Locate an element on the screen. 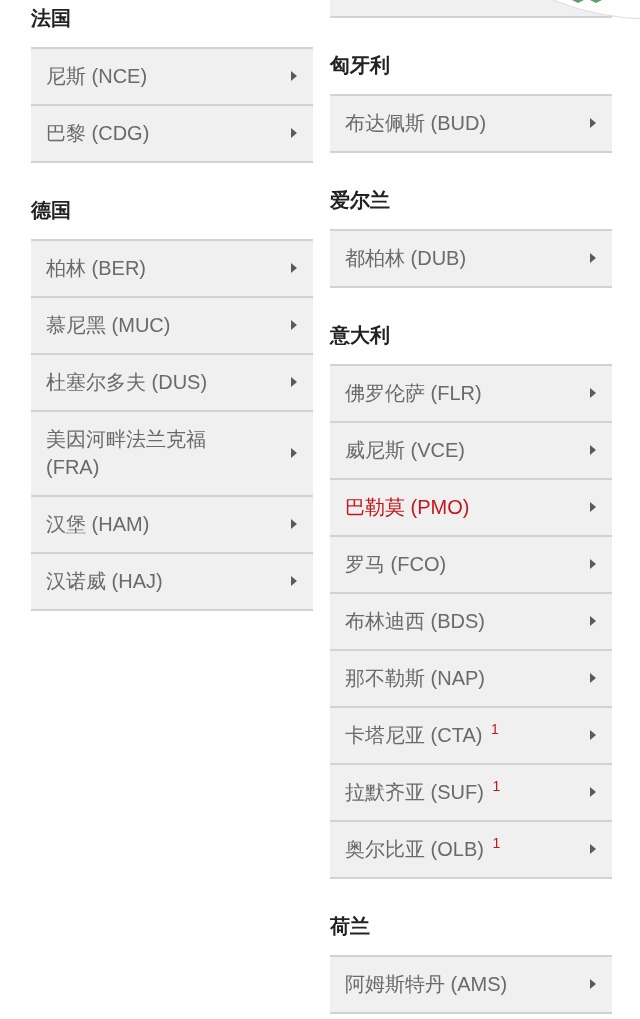  country-heading: 意大利 is located at coordinates (360, 335).